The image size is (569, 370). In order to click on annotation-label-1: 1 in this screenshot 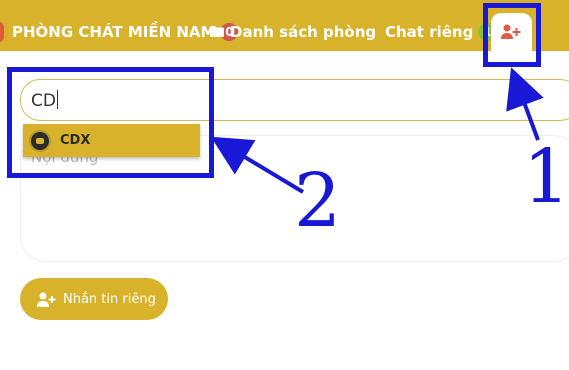, I will do `click(546, 177)`.